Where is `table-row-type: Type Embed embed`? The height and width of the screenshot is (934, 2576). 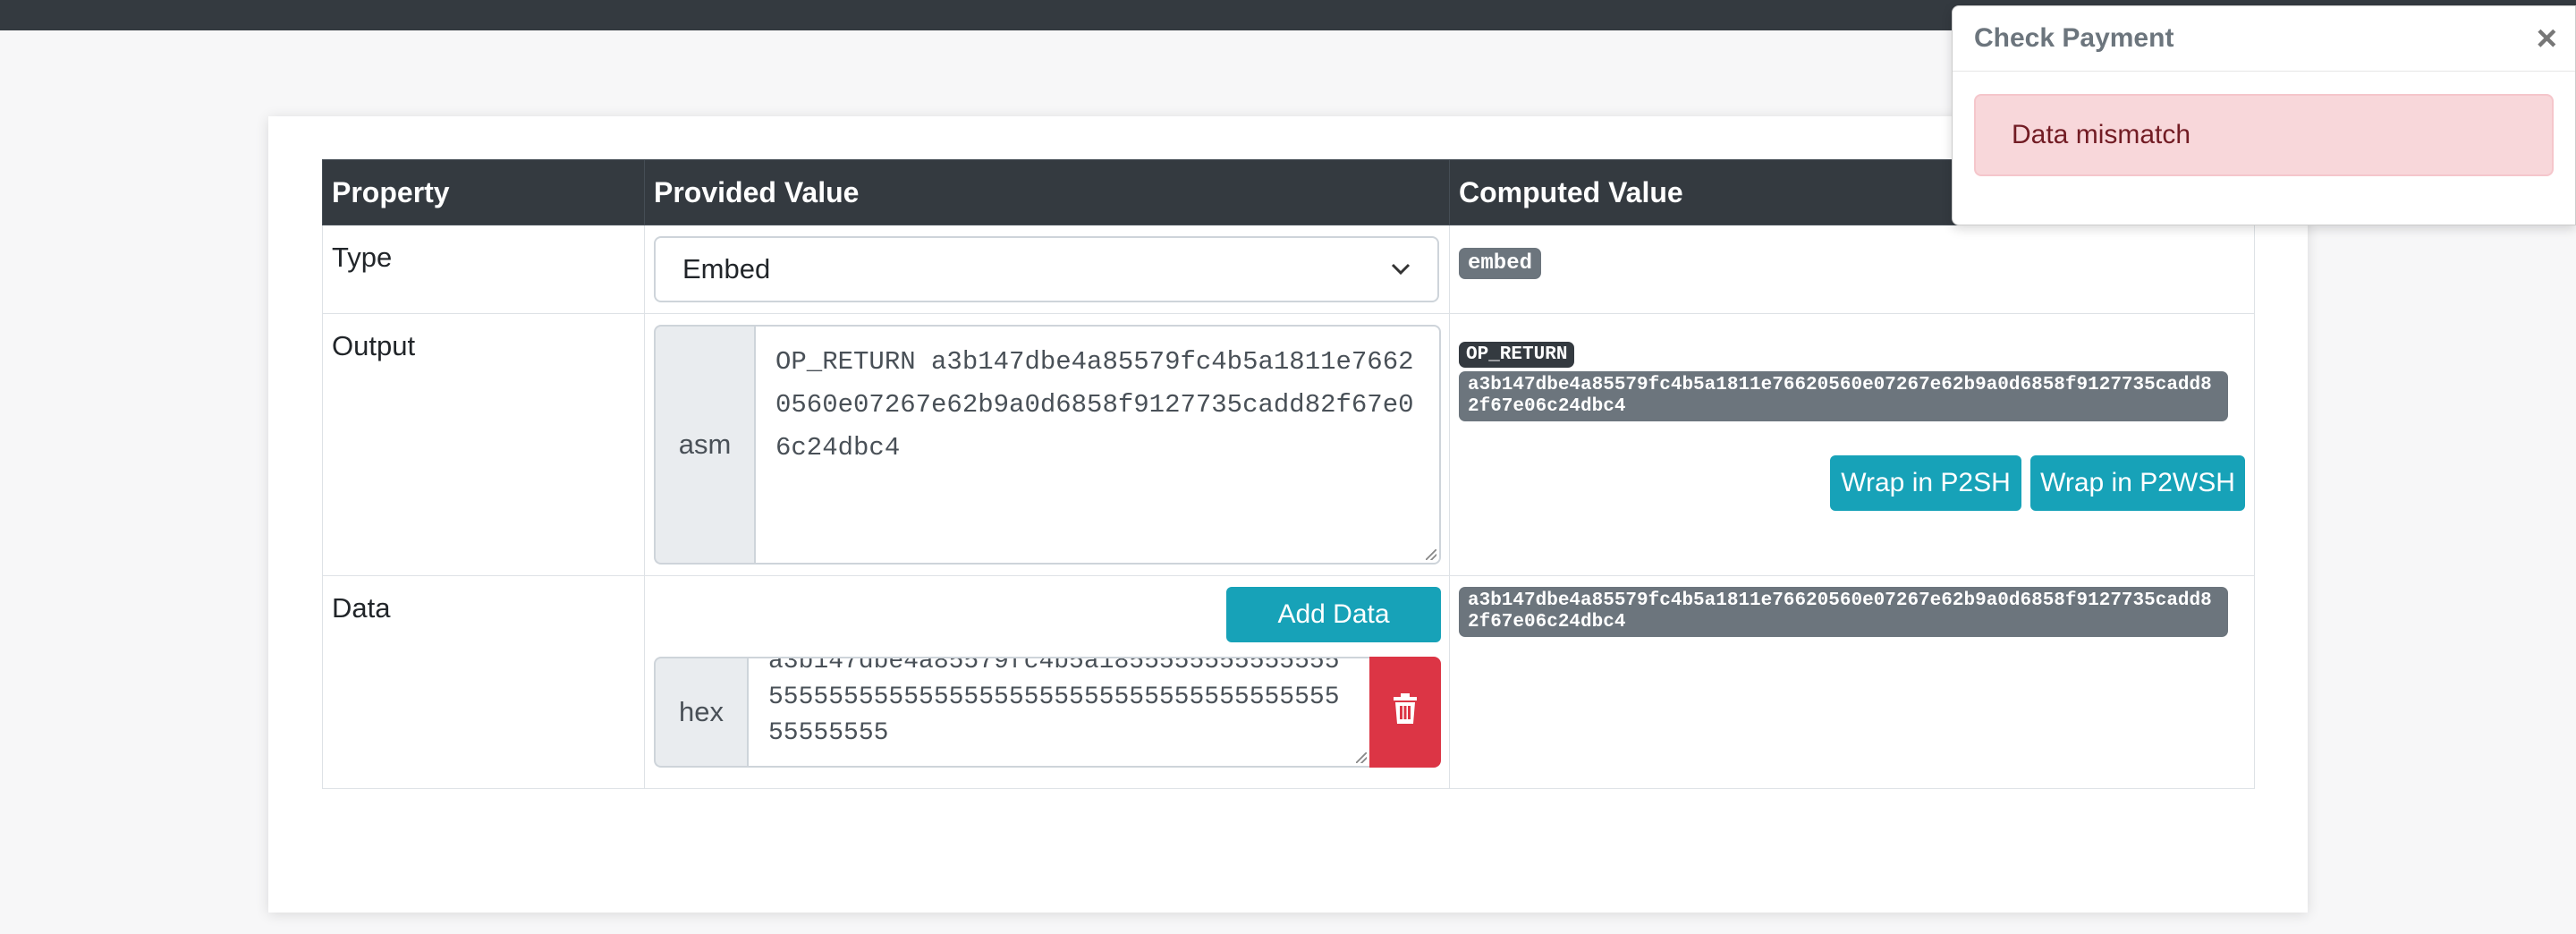
table-row-type: Type Embed embed is located at coordinates (1288, 269).